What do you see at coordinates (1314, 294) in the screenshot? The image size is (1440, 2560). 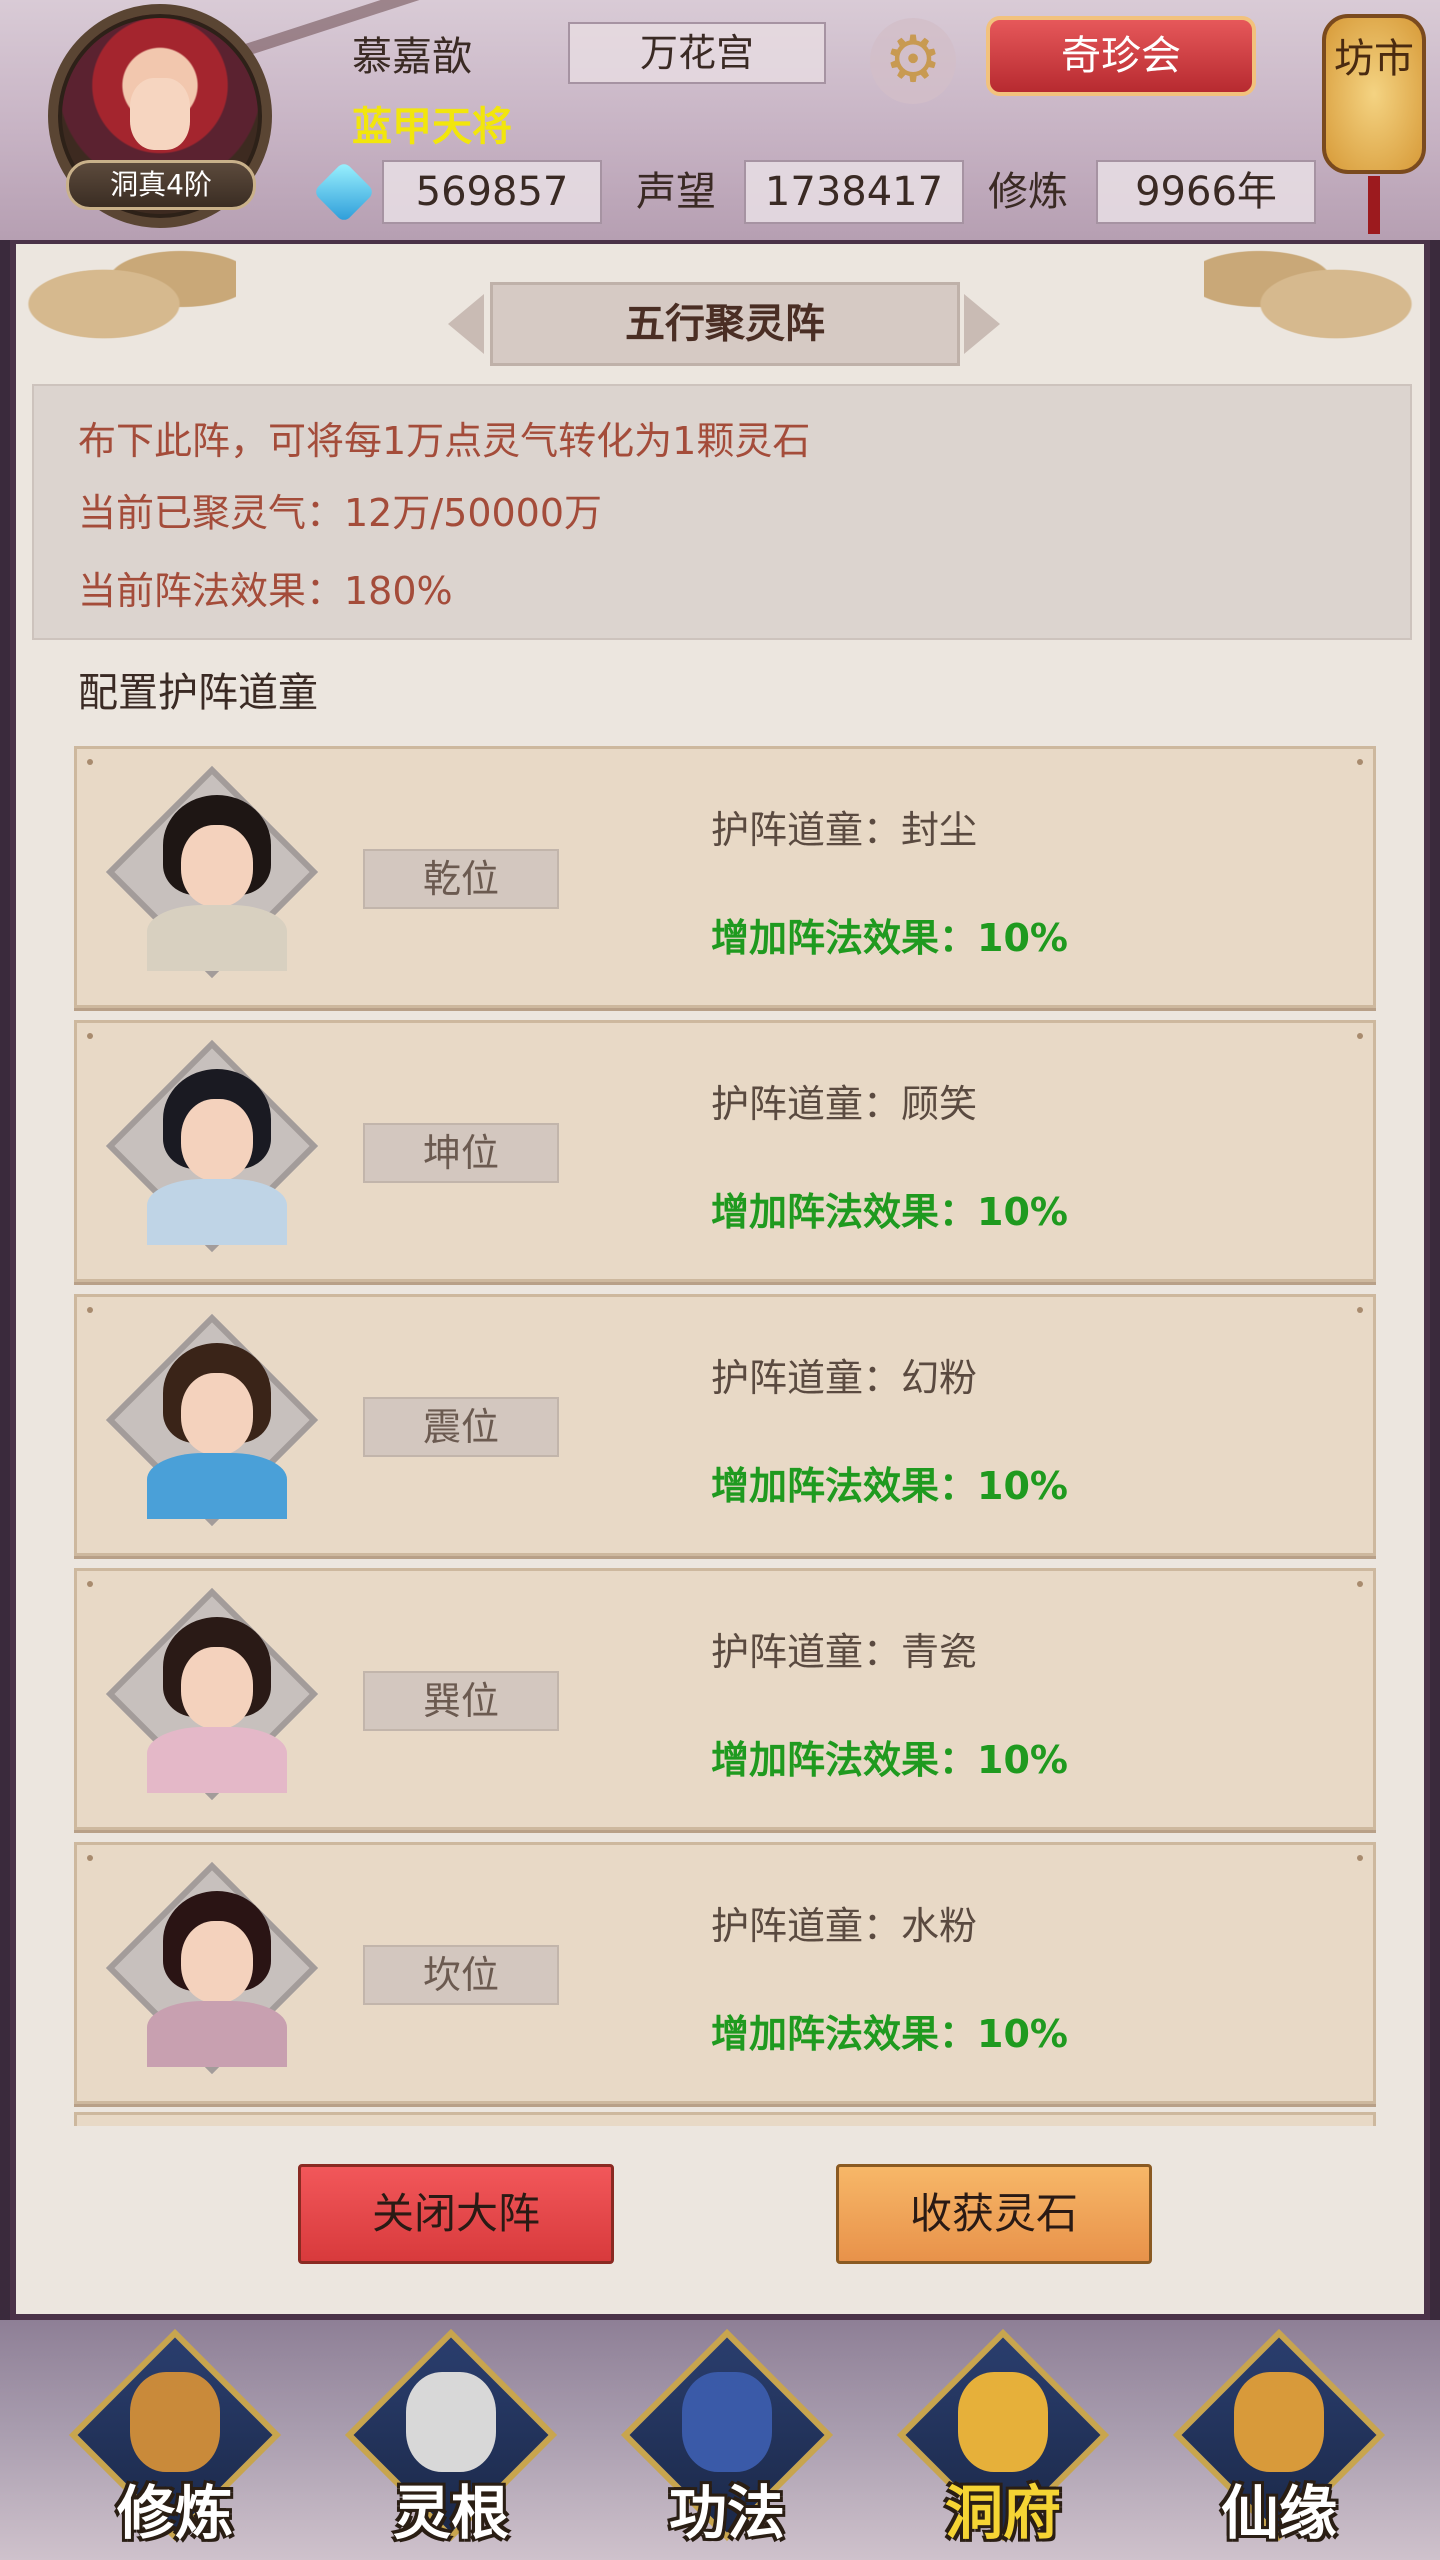 I see `cloud-ornament-right` at bounding box center [1314, 294].